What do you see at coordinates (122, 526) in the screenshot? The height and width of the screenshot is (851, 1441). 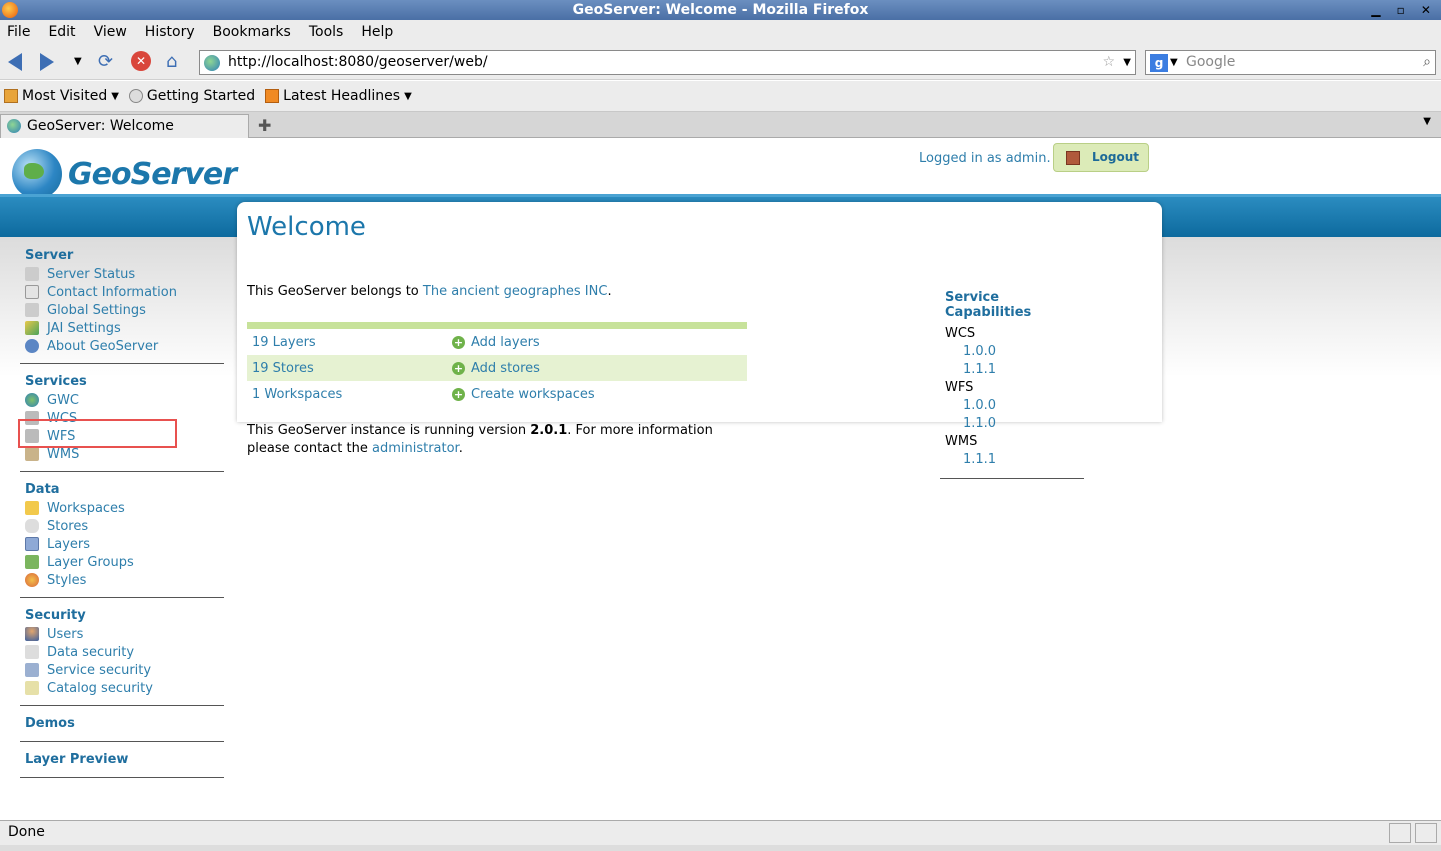 I see `sidebar-item-stores: Stores` at bounding box center [122, 526].